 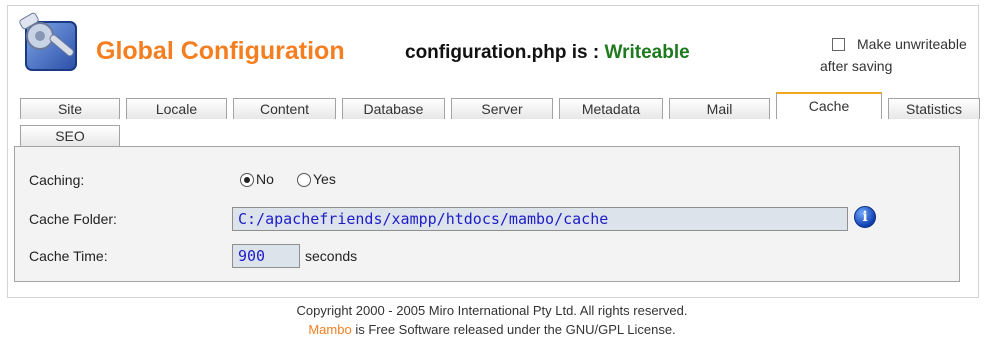 What do you see at coordinates (393, 108) in the screenshot?
I see `tab-database: Database` at bounding box center [393, 108].